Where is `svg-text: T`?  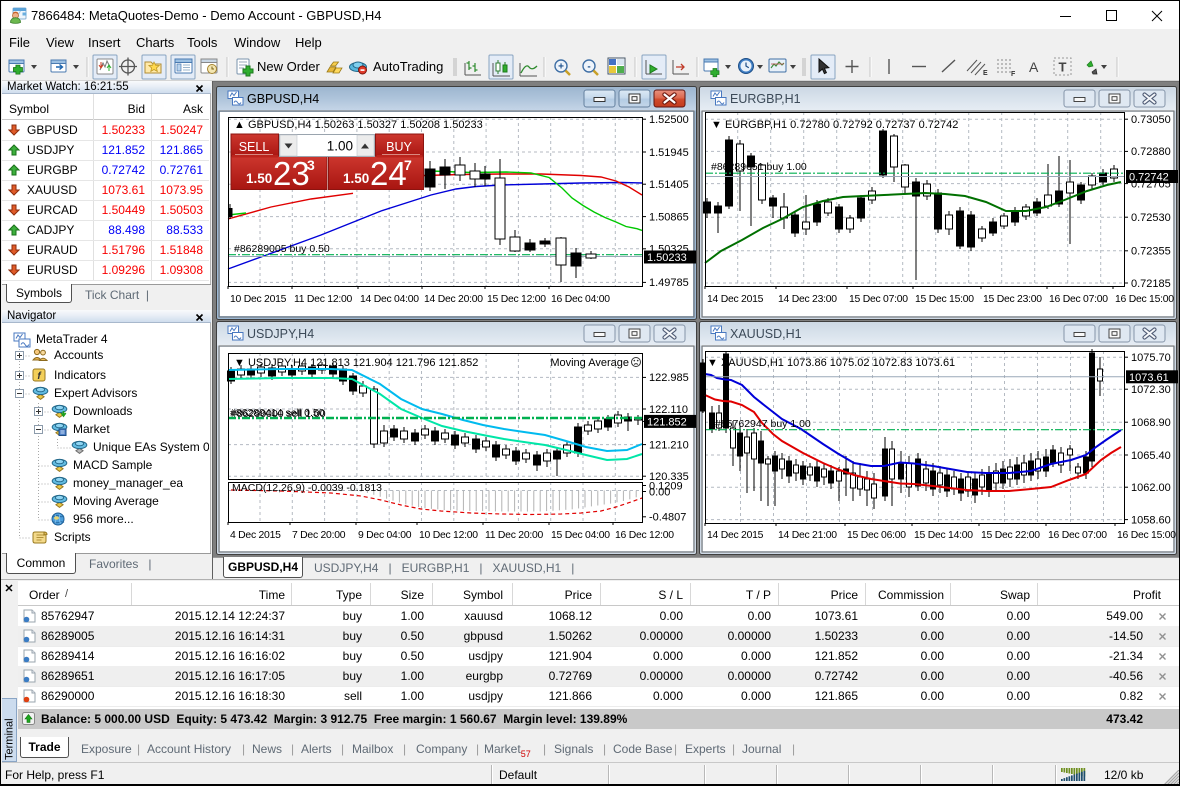
svg-text: T is located at coordinates (1063, 67).